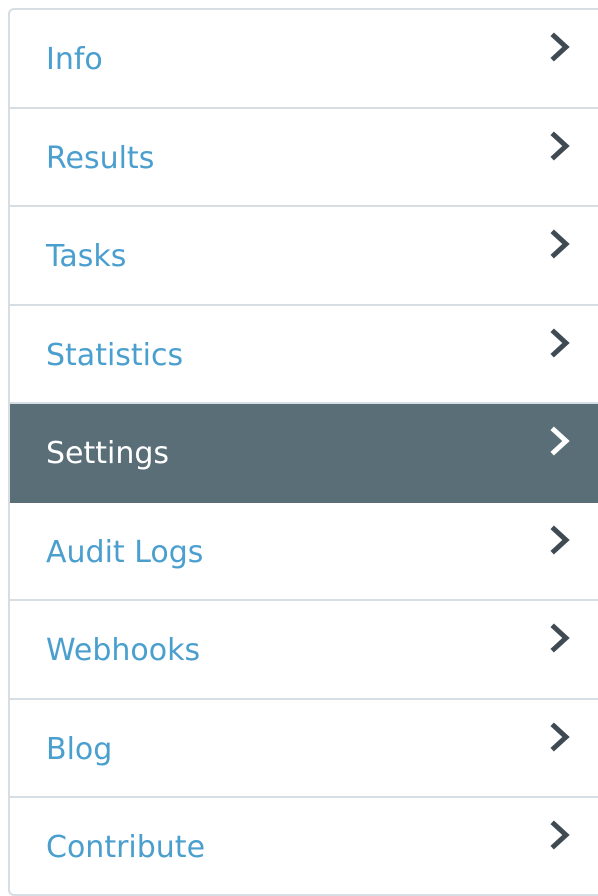 Image resolution: width=598 pixels, height=896 pixels. I want to click on sidebar-item-audit-logs: Audit Logs, so click(304, 552).